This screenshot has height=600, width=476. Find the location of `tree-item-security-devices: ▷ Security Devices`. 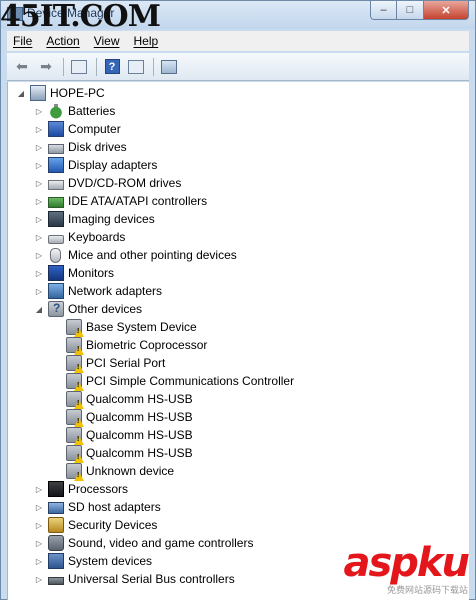

tree-item-security-devices: ▷ Security Devices is located at coordinates (95, 525).